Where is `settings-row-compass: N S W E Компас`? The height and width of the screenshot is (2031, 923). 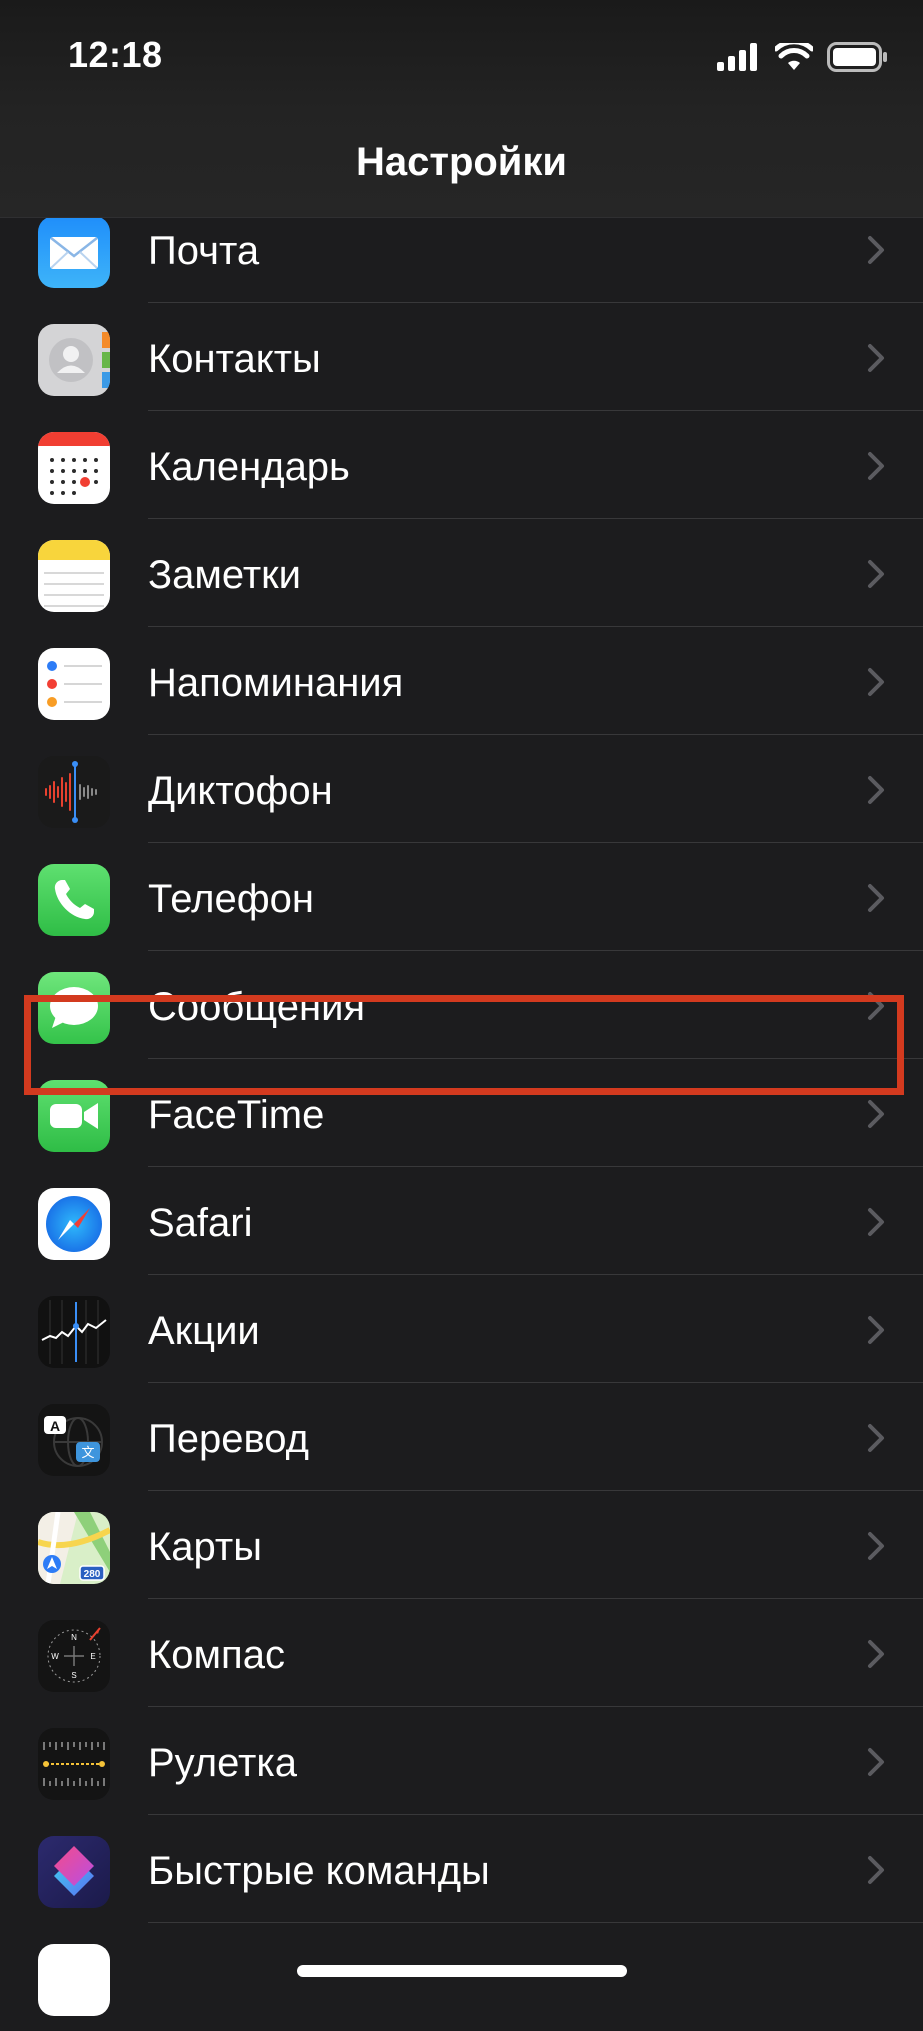
settings-row-compass: N S W E Компас is located at coordinates (461, 1653).